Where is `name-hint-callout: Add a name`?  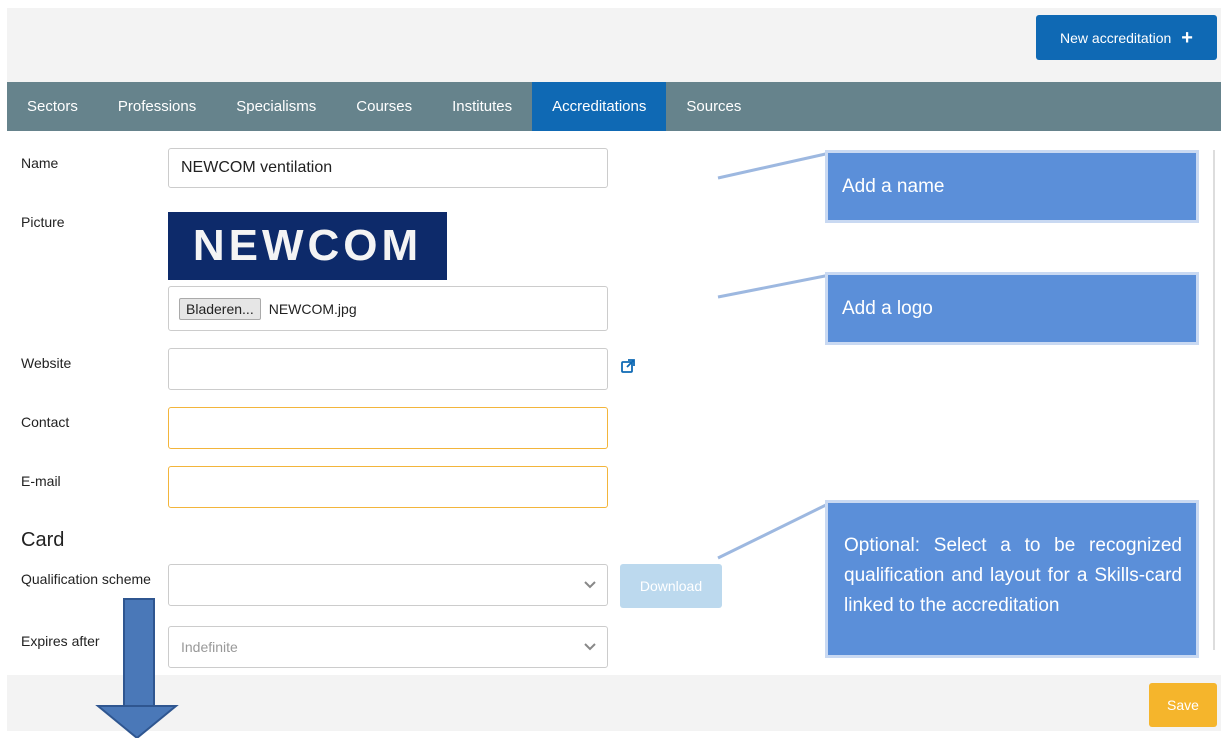 name-hint-callout: Add a name is located at coordinates (1012, 186).